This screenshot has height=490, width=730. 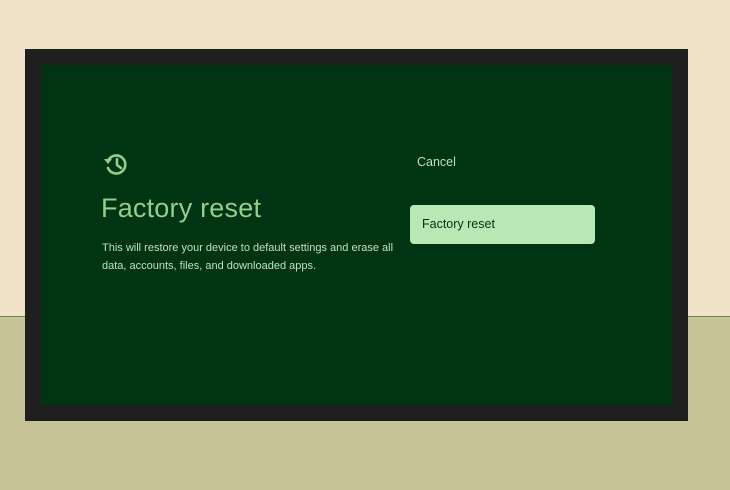 I want to click on page-title: Factory reset, so click(x=181, y=208).